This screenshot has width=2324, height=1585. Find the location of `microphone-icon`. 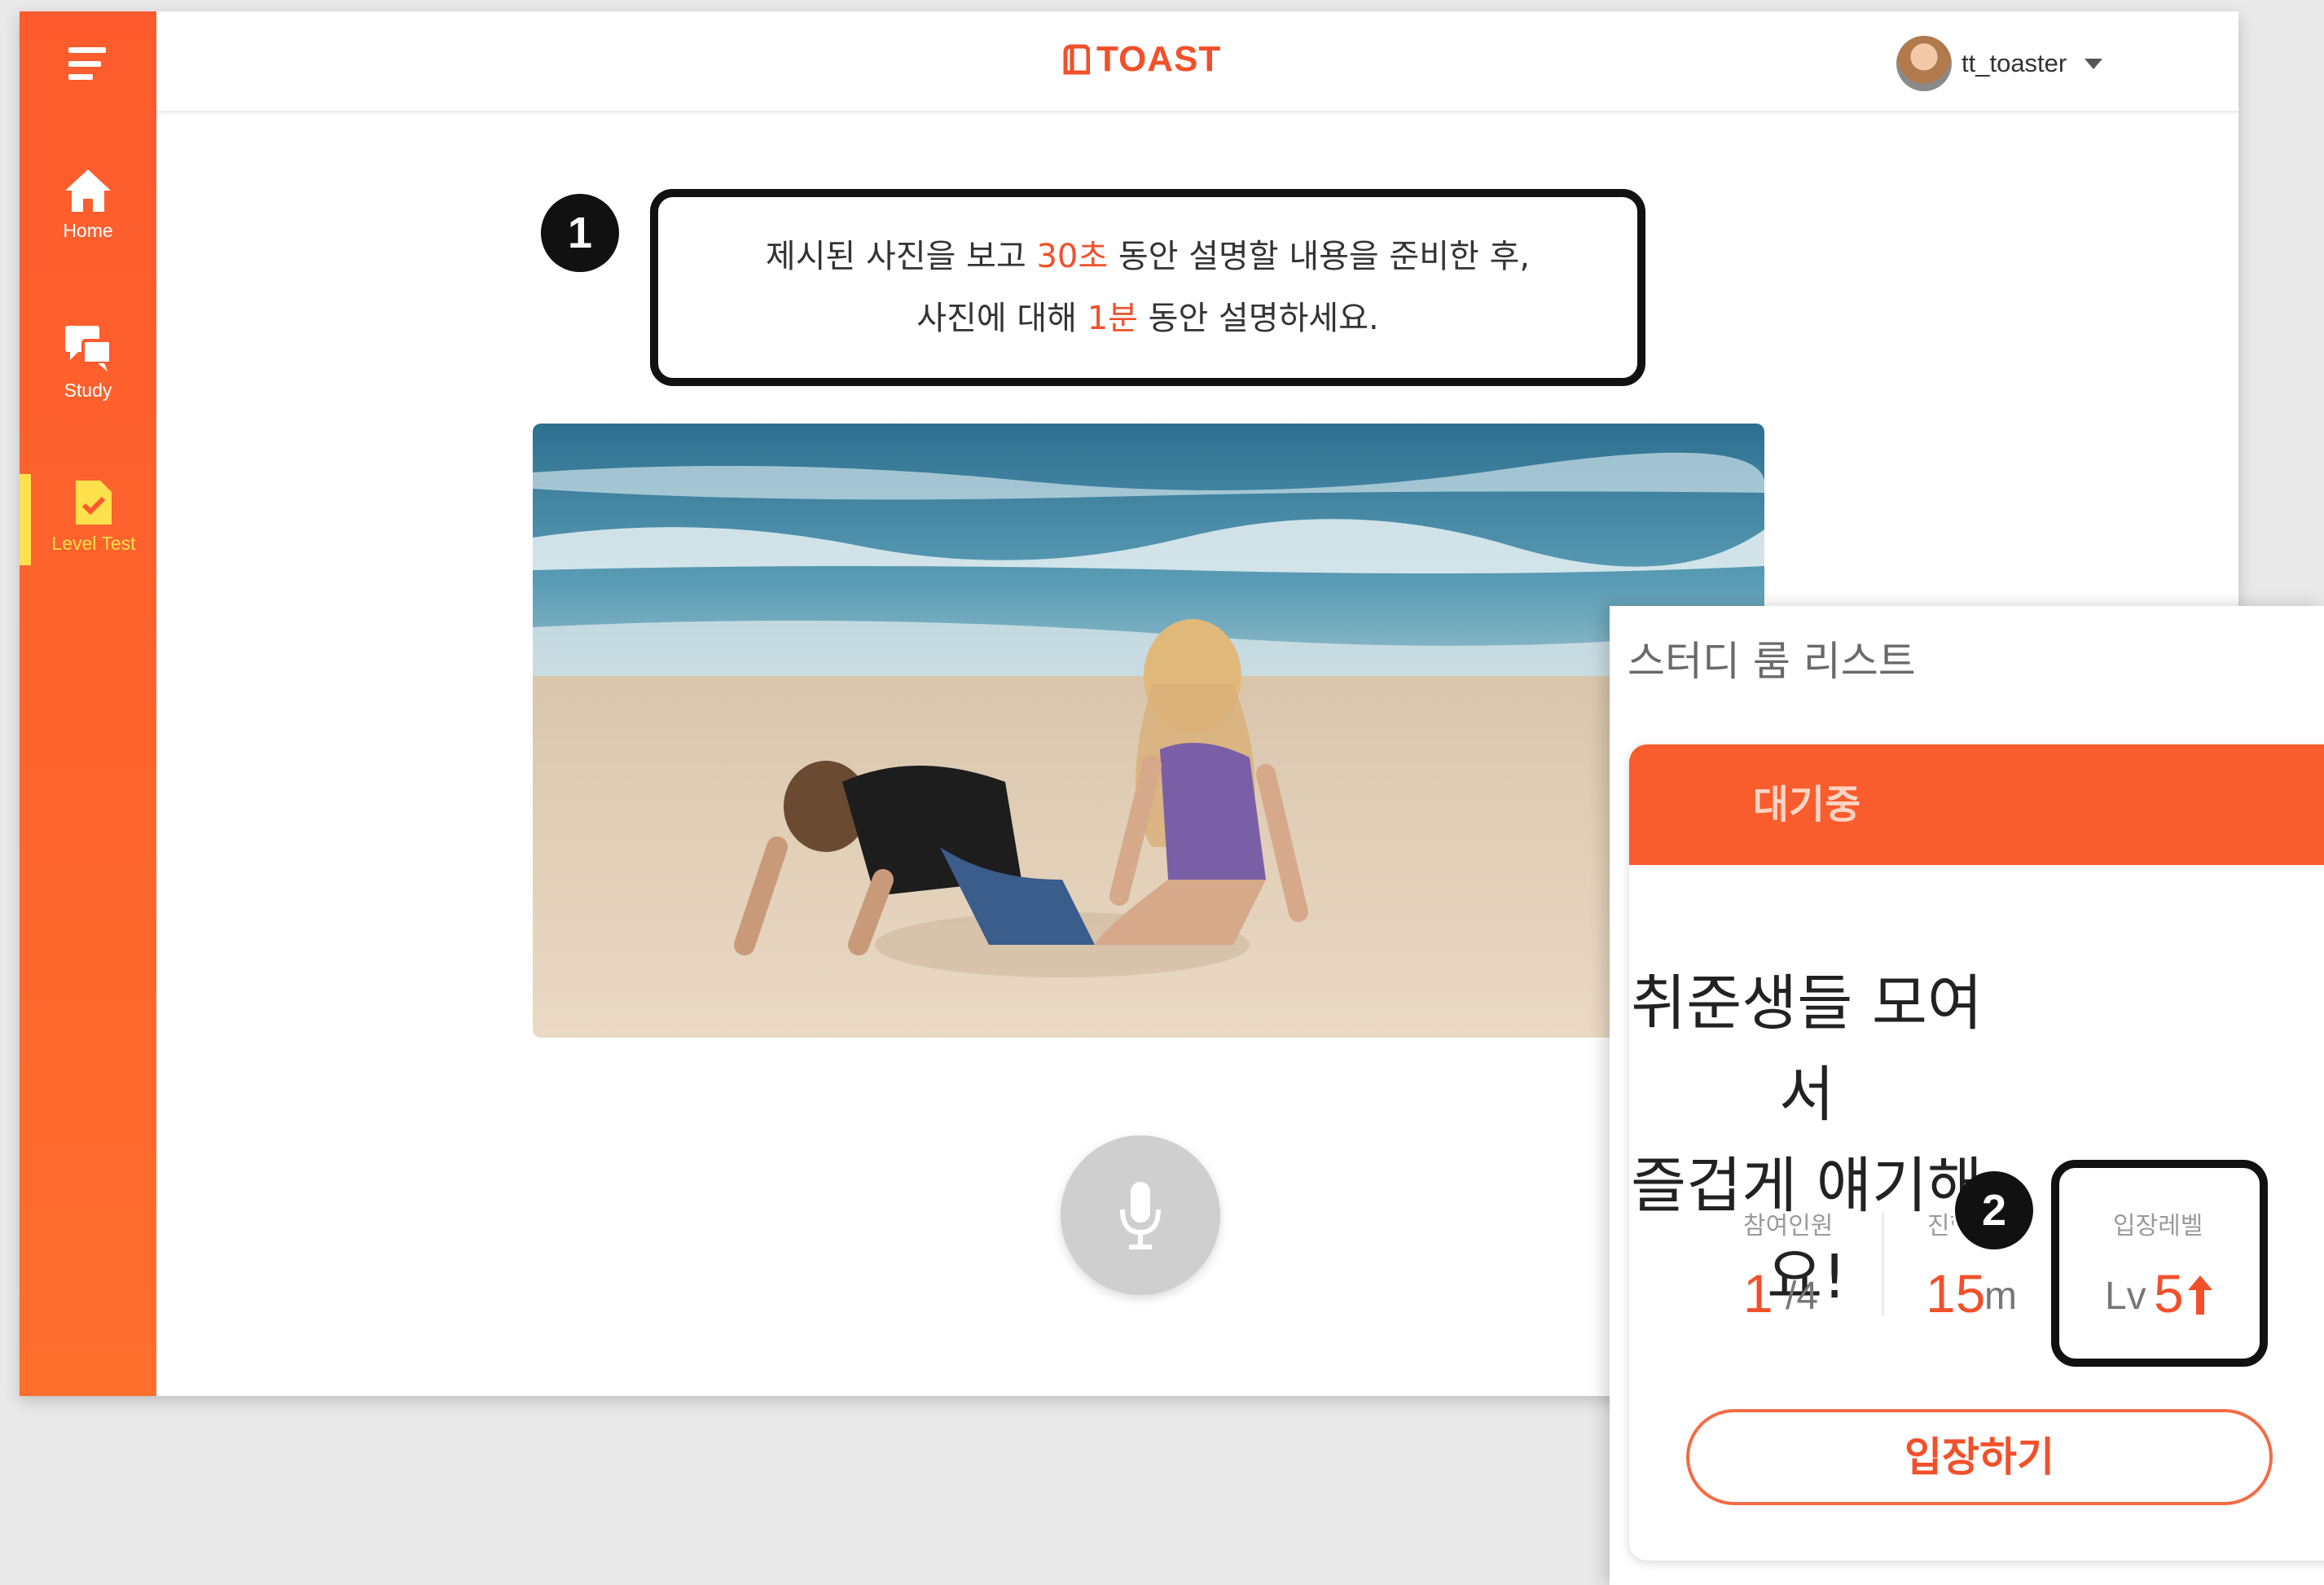

microphone-icon is located at coordinates (1140, 1215).